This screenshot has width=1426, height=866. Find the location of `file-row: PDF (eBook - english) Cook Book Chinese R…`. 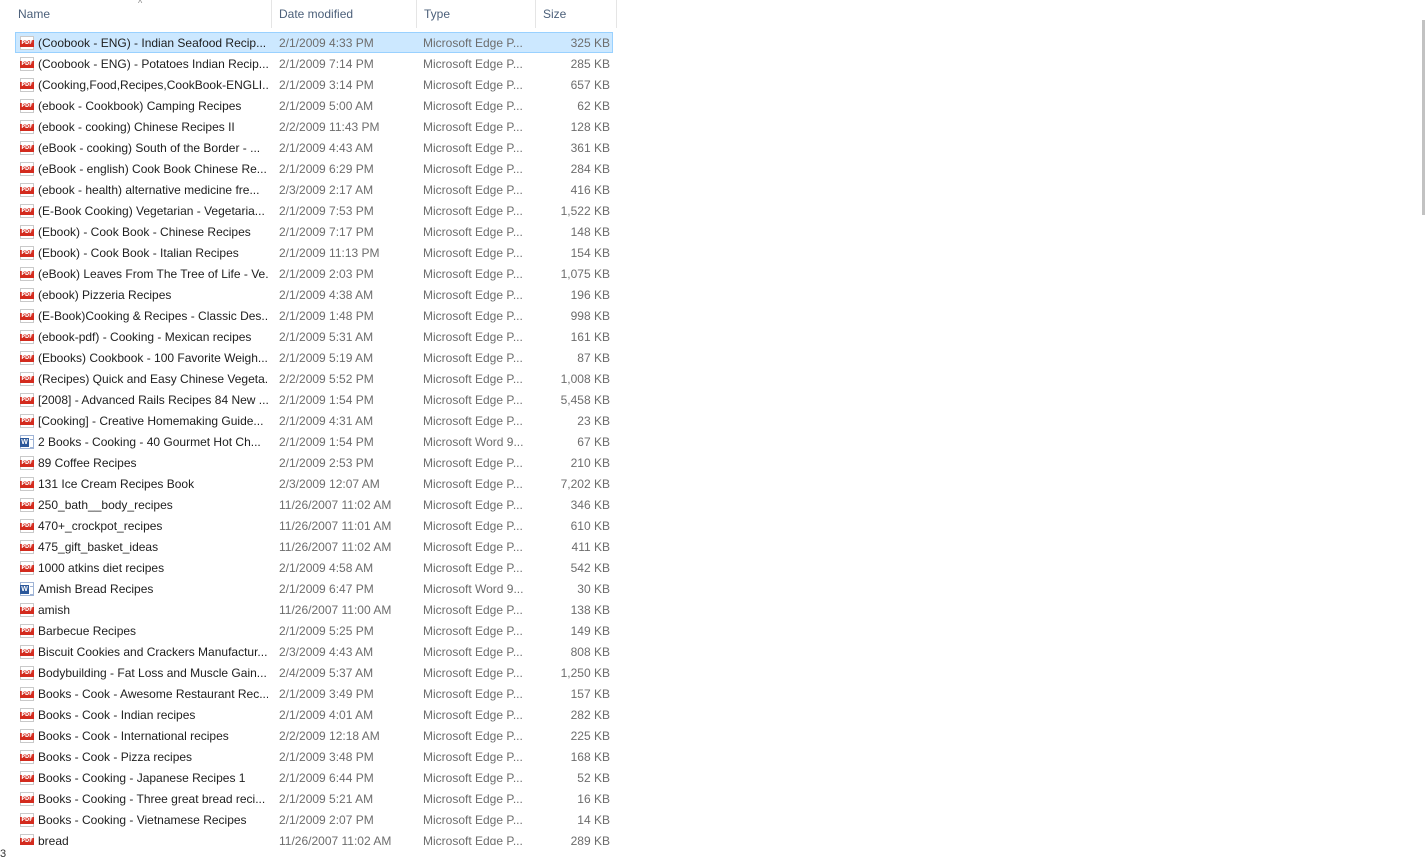

file-row: PDF (eBook - english) Cook Book Chinese R… is located at coordinates (314, 168).